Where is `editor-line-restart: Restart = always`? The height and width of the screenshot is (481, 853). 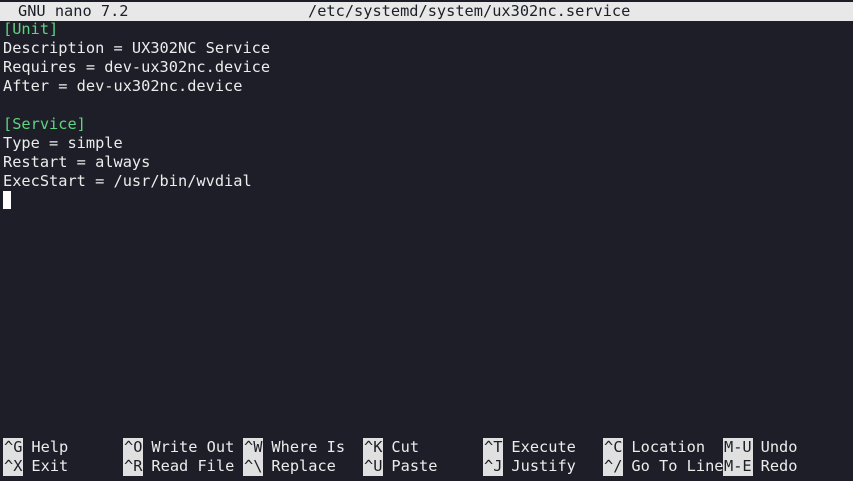 editor-line-restart: Restart = always is located at coordinates (136, 162).